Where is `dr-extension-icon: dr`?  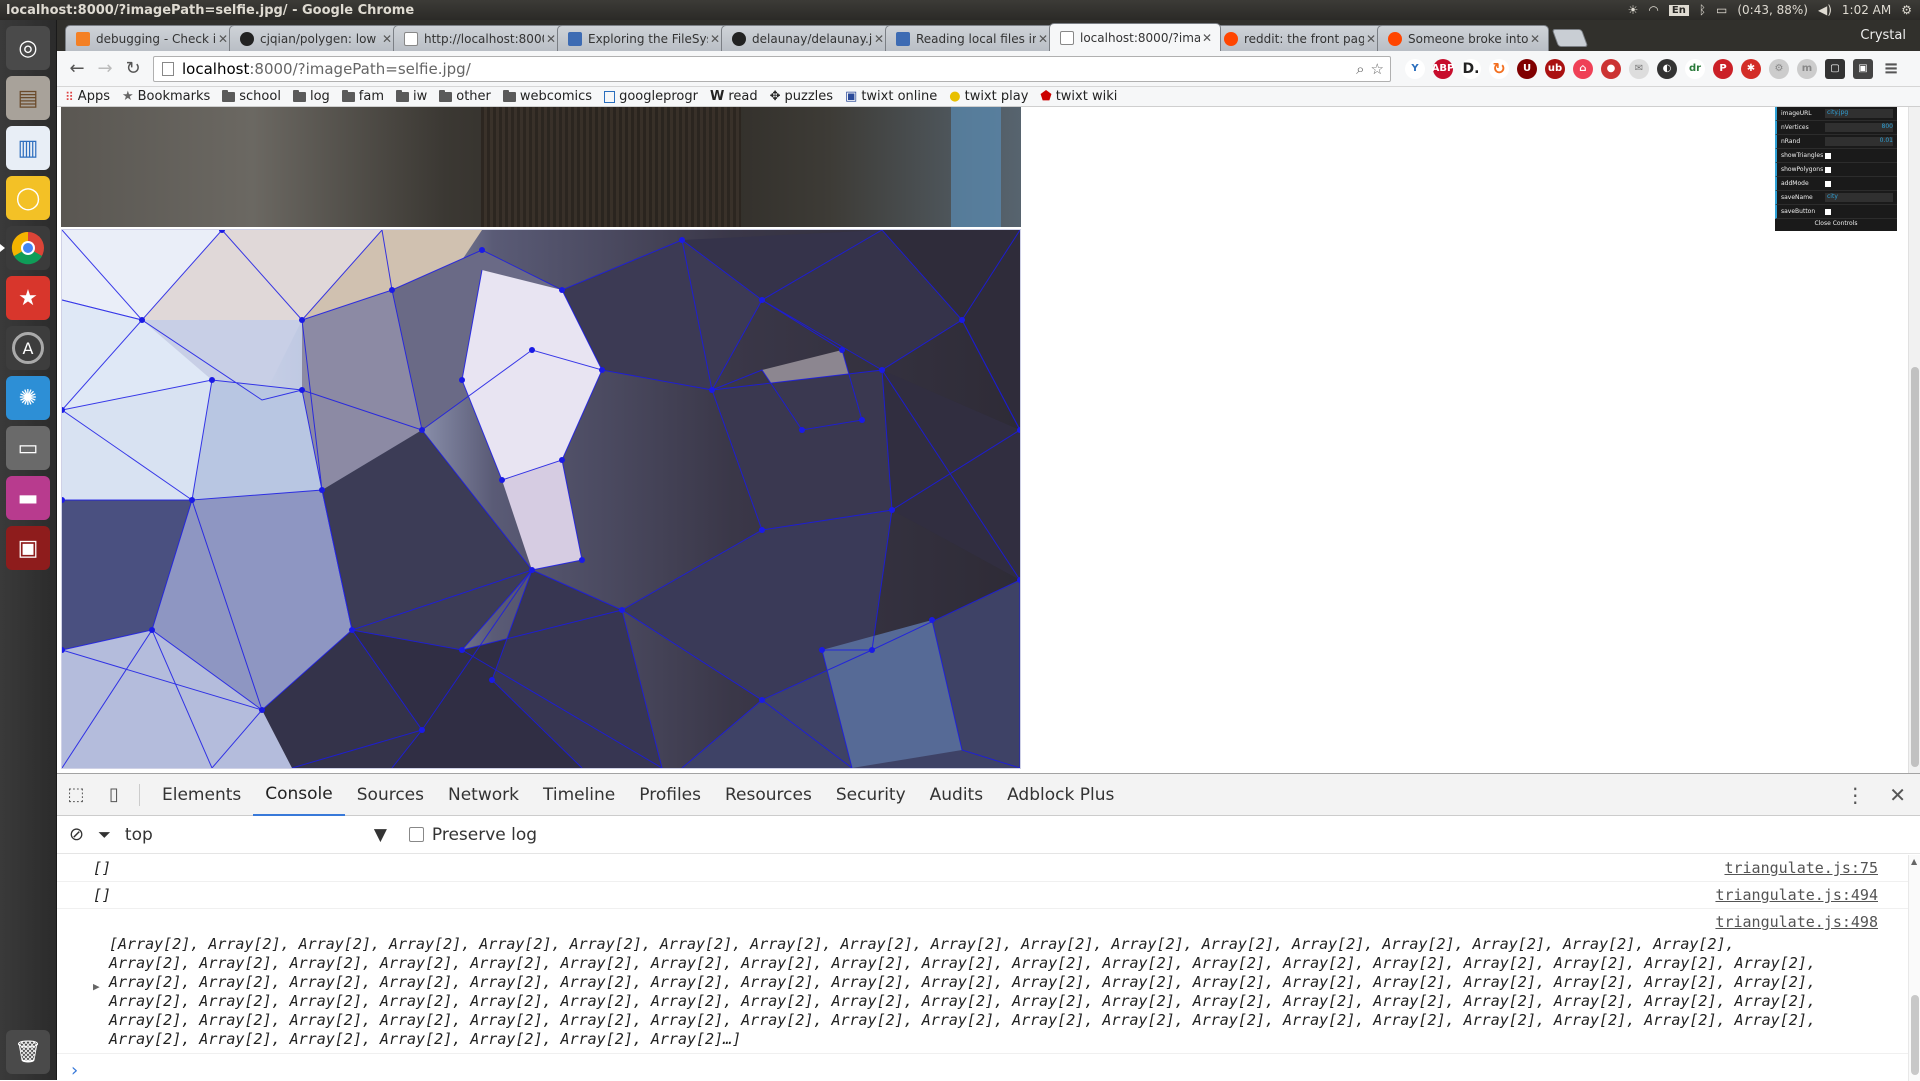 dr-extension-icon: dr is located at coordinates (1695, 68).